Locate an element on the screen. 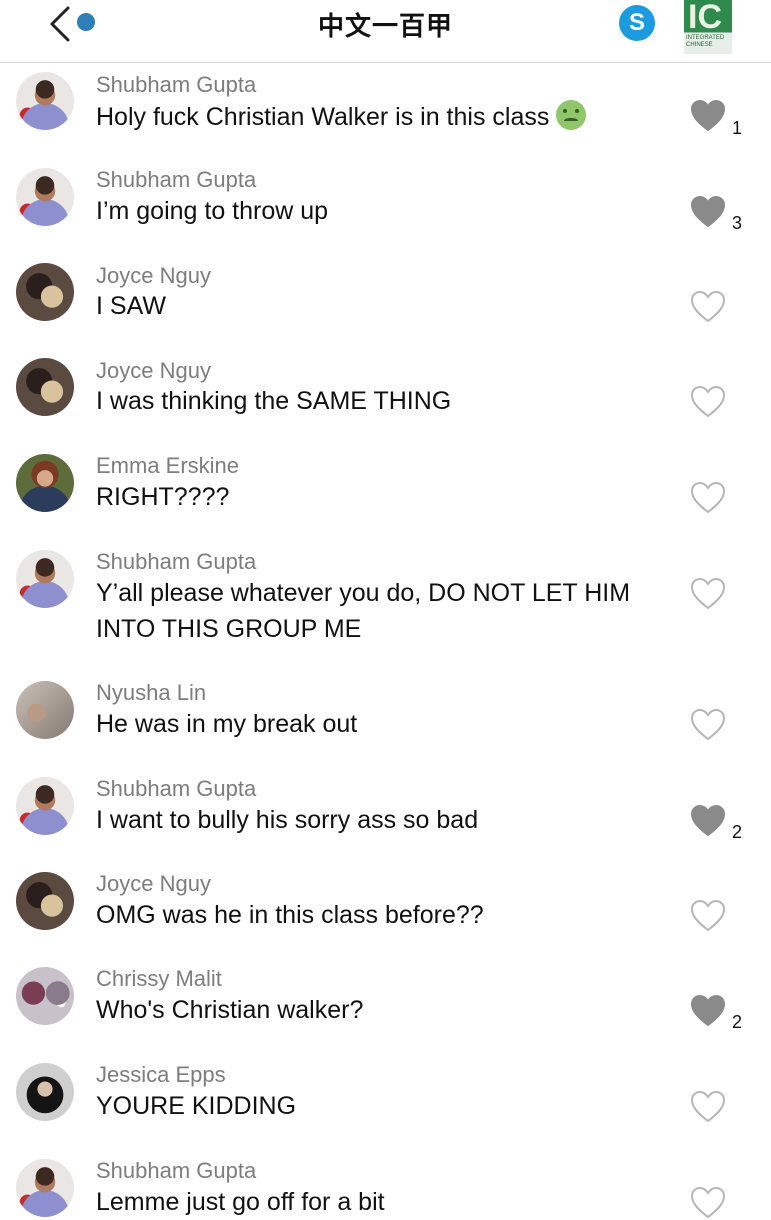  like-count: 3 is located at coordinates (737, 223).